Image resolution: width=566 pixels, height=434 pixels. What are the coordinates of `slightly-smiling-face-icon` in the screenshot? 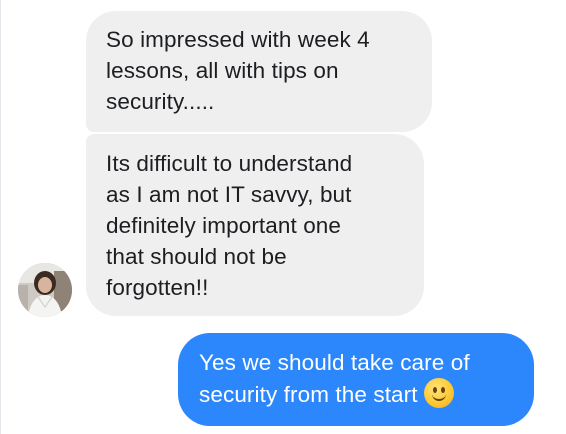 It's located at (438, 393).